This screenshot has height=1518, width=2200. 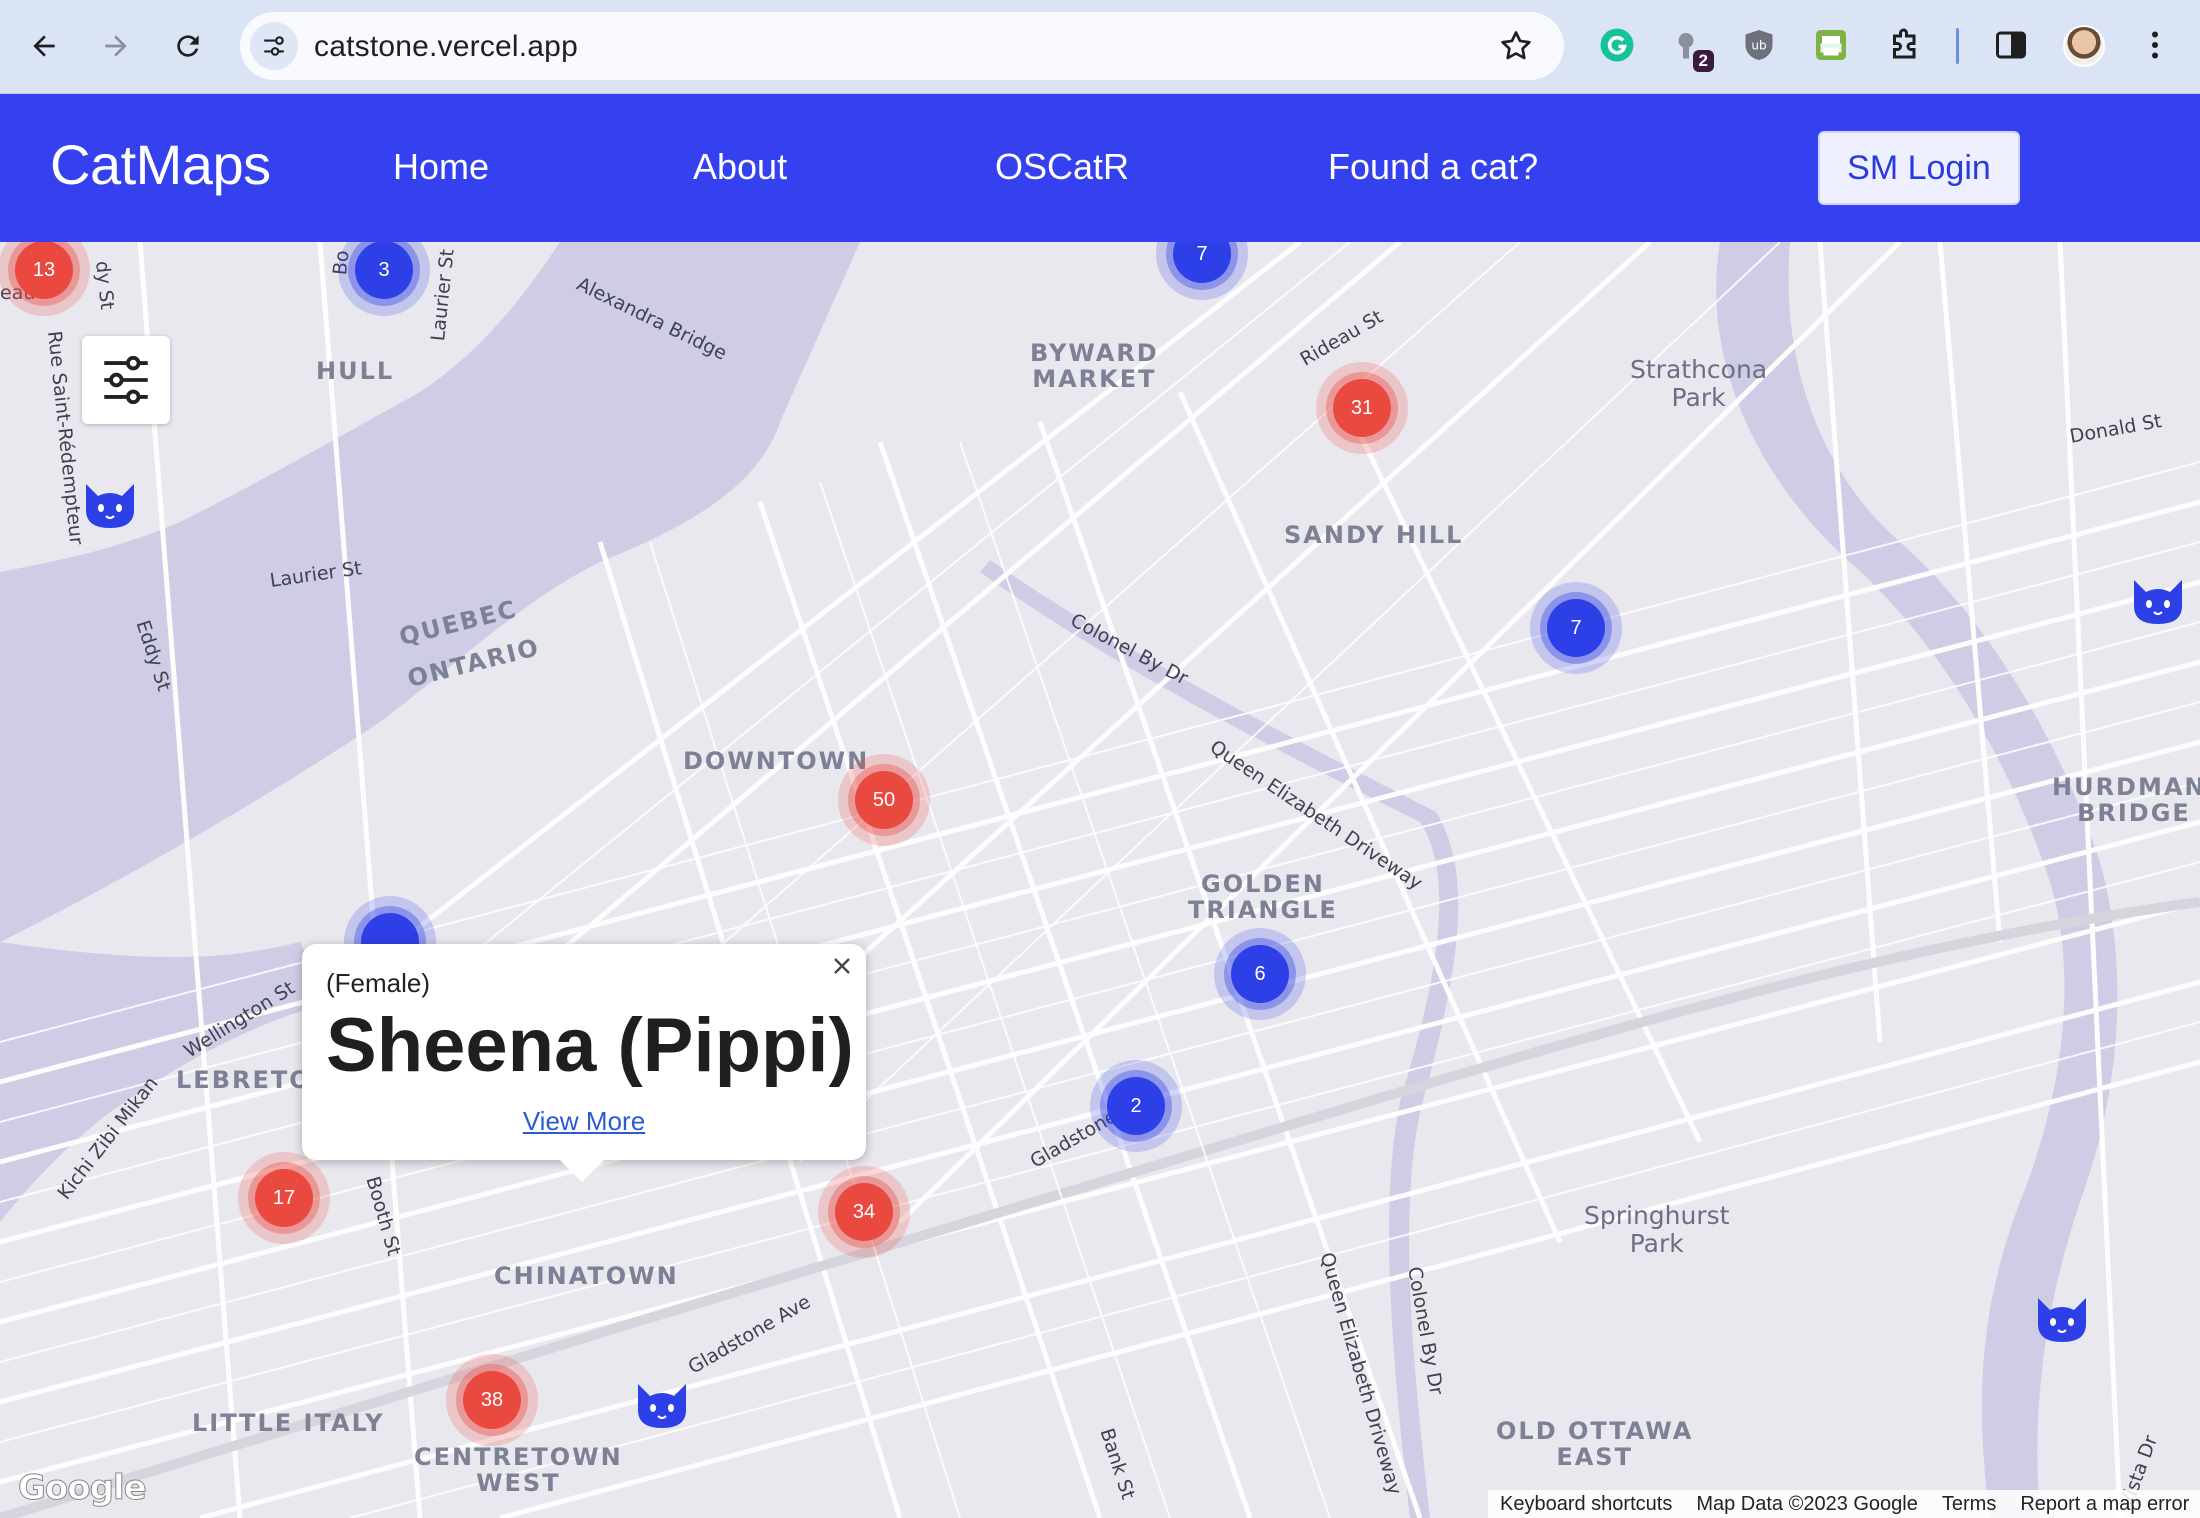 I want to click on password-extension-icon: 2, so click(x=1690, y=47).